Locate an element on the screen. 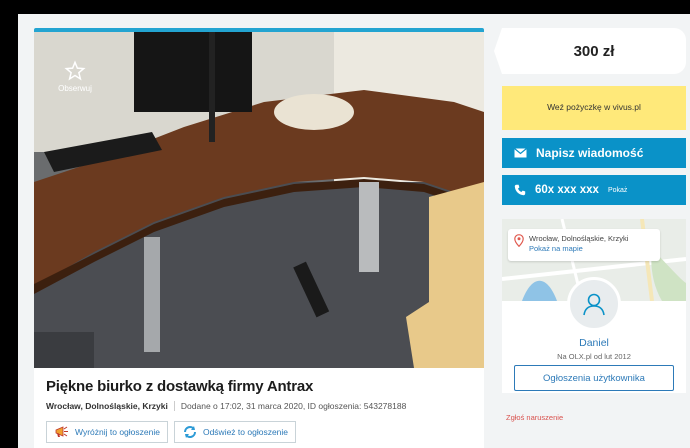 This screenshot has height=448, width=690. map-pin-icon is located at coordinates (519, 240).